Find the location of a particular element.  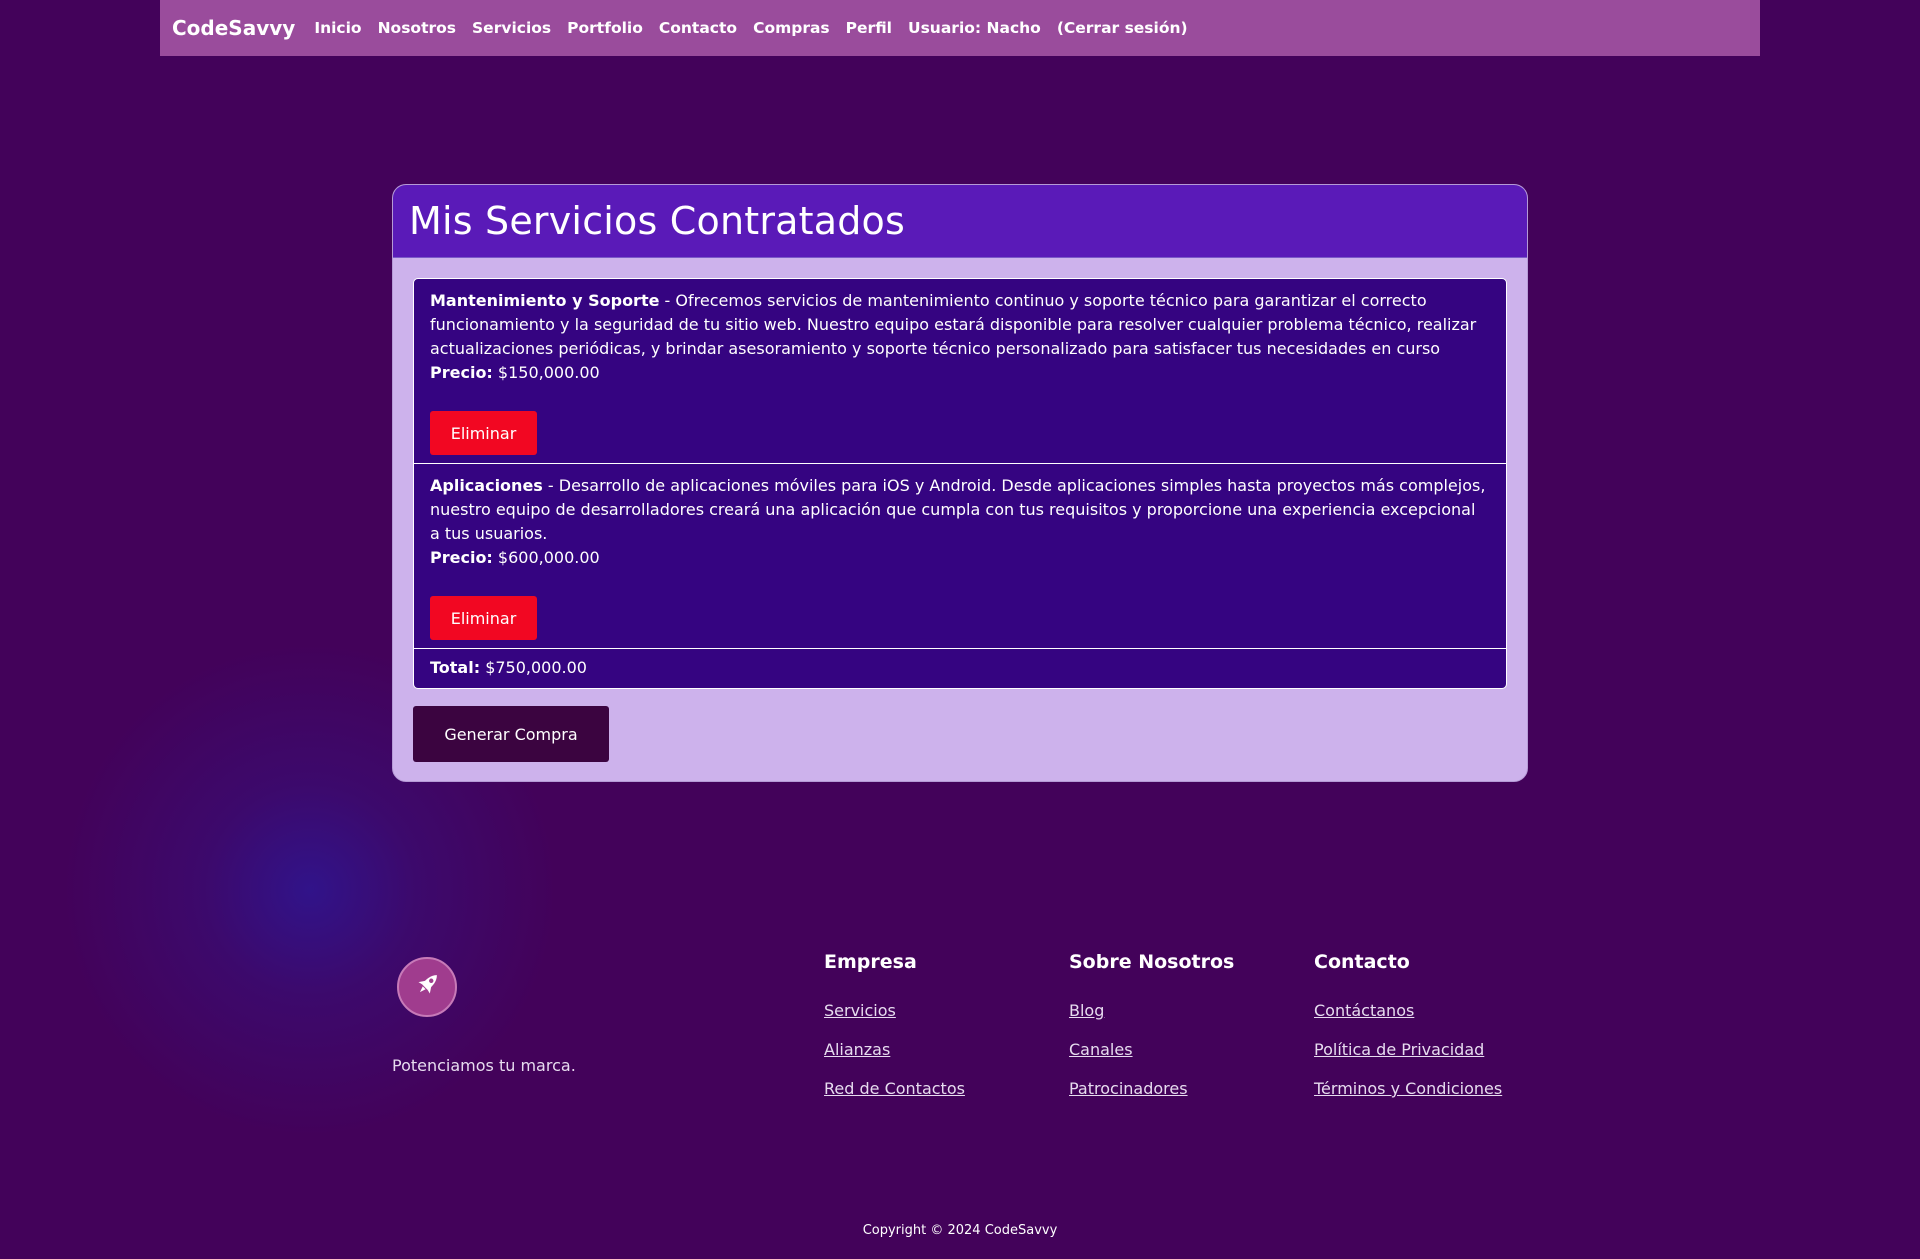

nav-link-nosotros: Nosotros is located at coordinates (417, 28).